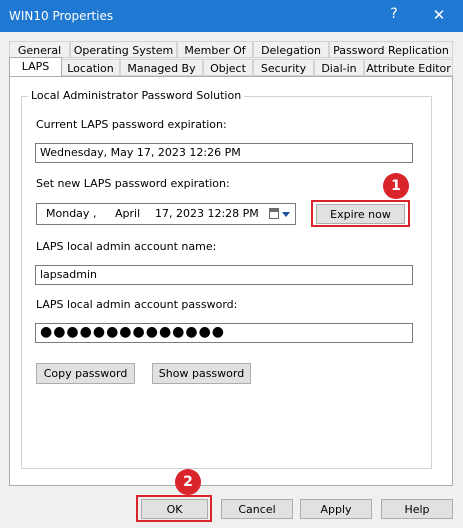 The height and width of the screenshot is (528, 463). Describe the element at coordinates (396, 186) in the screenshot. I see `step-badge-1: 1` at that location.